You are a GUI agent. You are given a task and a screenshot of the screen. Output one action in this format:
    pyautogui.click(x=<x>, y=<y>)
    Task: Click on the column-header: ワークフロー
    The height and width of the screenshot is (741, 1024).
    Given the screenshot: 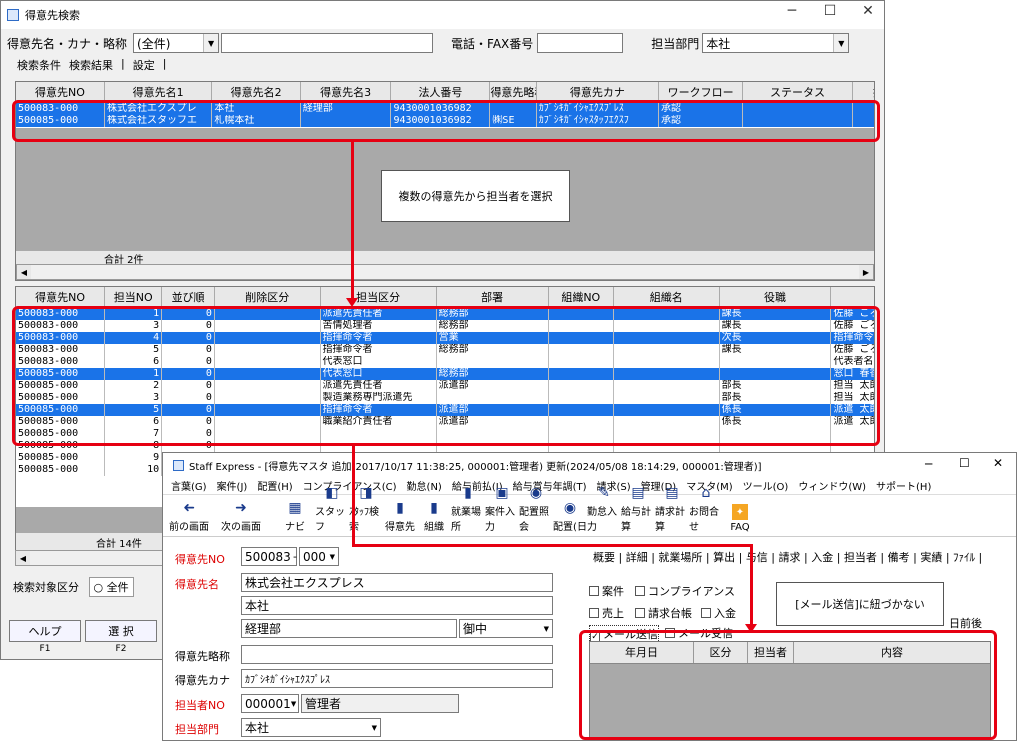 What is the action you would take?
    pyautogui.click(x=701, y=92)
    